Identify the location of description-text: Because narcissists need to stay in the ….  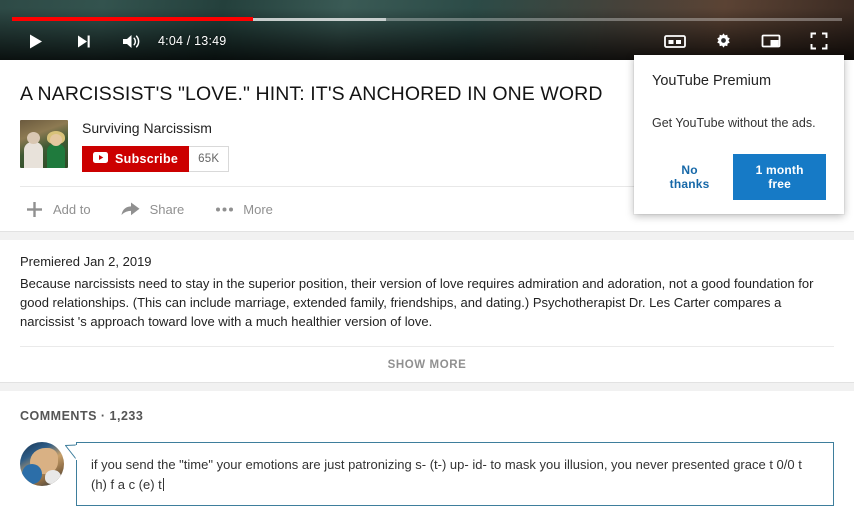
(417, 303).